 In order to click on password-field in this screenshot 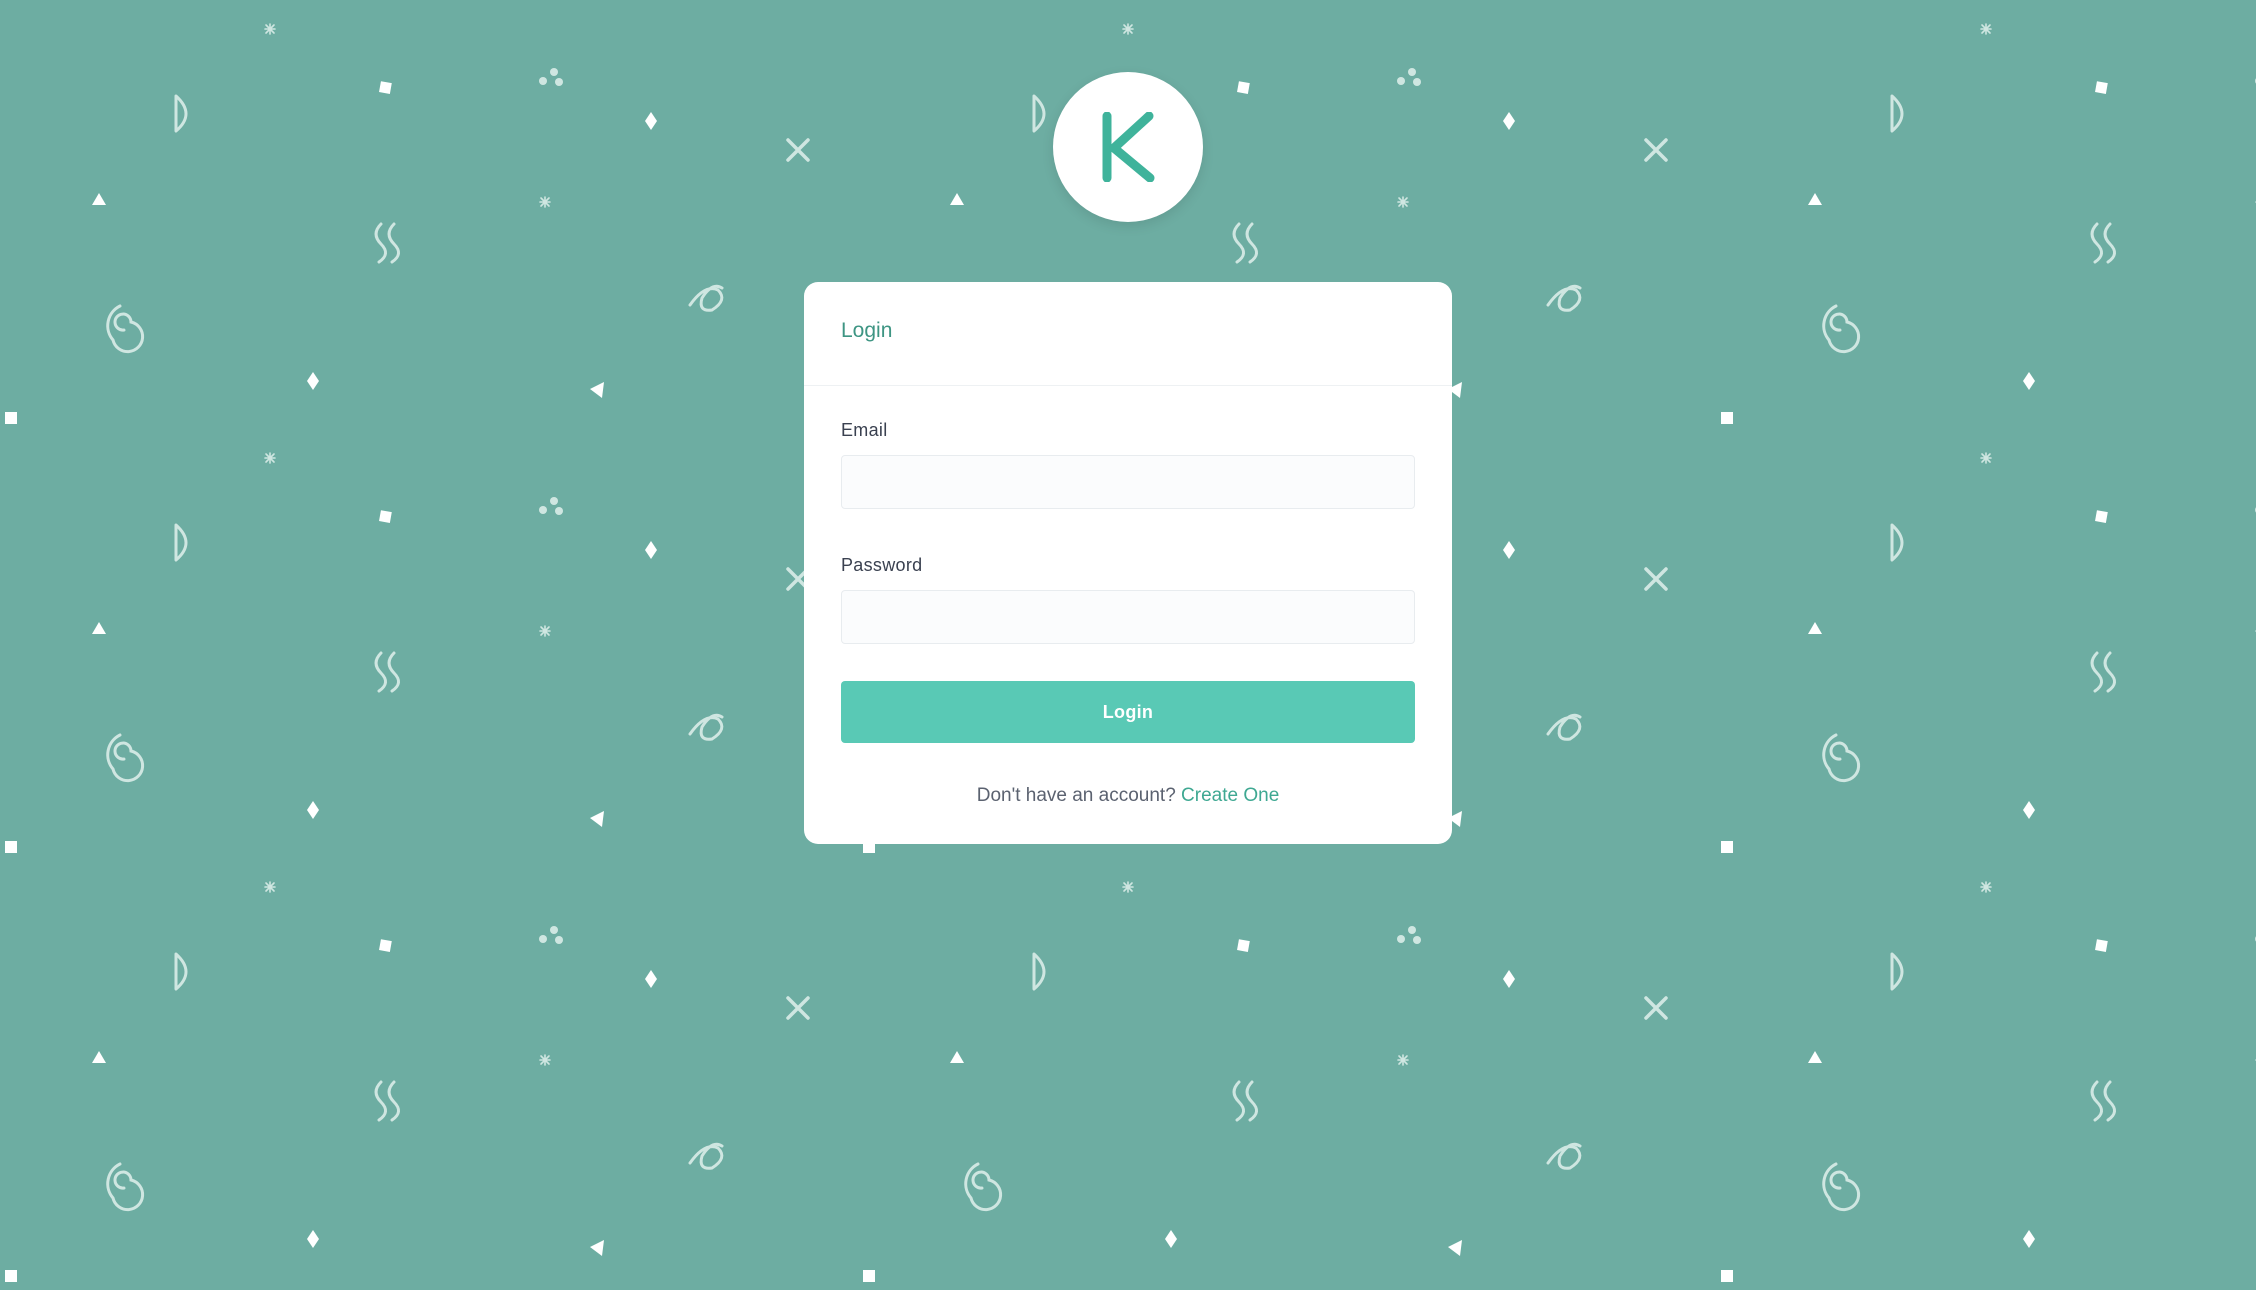, I will do `click(1128, 617)`.